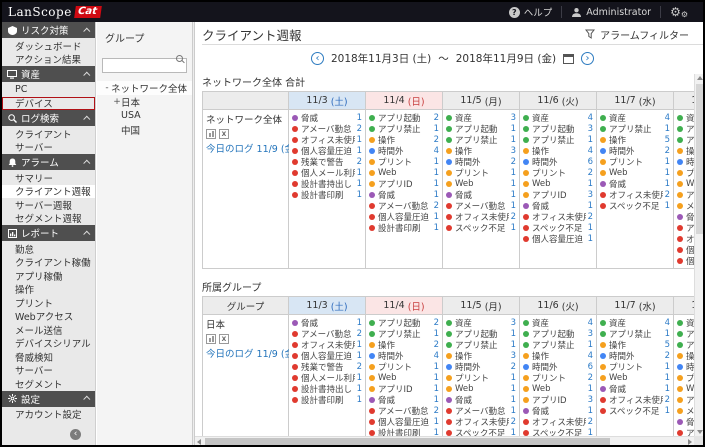 Image resolution: width=705 pixels, height=447 pixels. I want to click on sidebar-section-header: ログ検索, so click(48, 118).